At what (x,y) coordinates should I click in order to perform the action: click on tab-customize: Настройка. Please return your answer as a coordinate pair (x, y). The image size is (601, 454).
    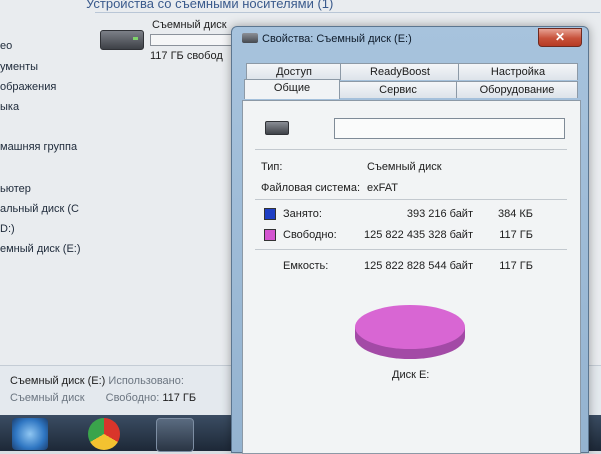
    Looking at the image, I should click on (518, 71).